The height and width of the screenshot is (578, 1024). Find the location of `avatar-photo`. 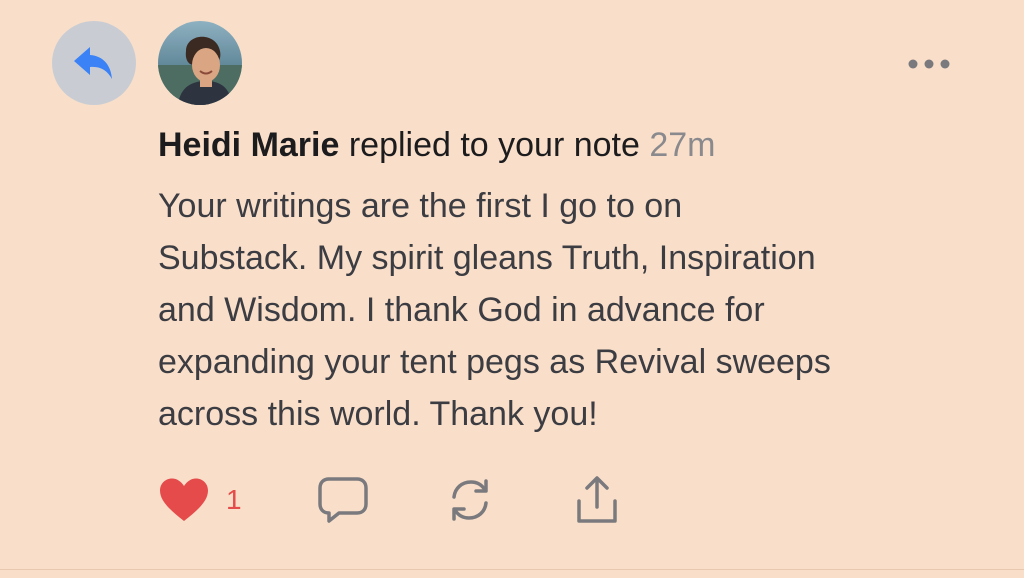

avatar-photo is located at coordinates (200, 63).